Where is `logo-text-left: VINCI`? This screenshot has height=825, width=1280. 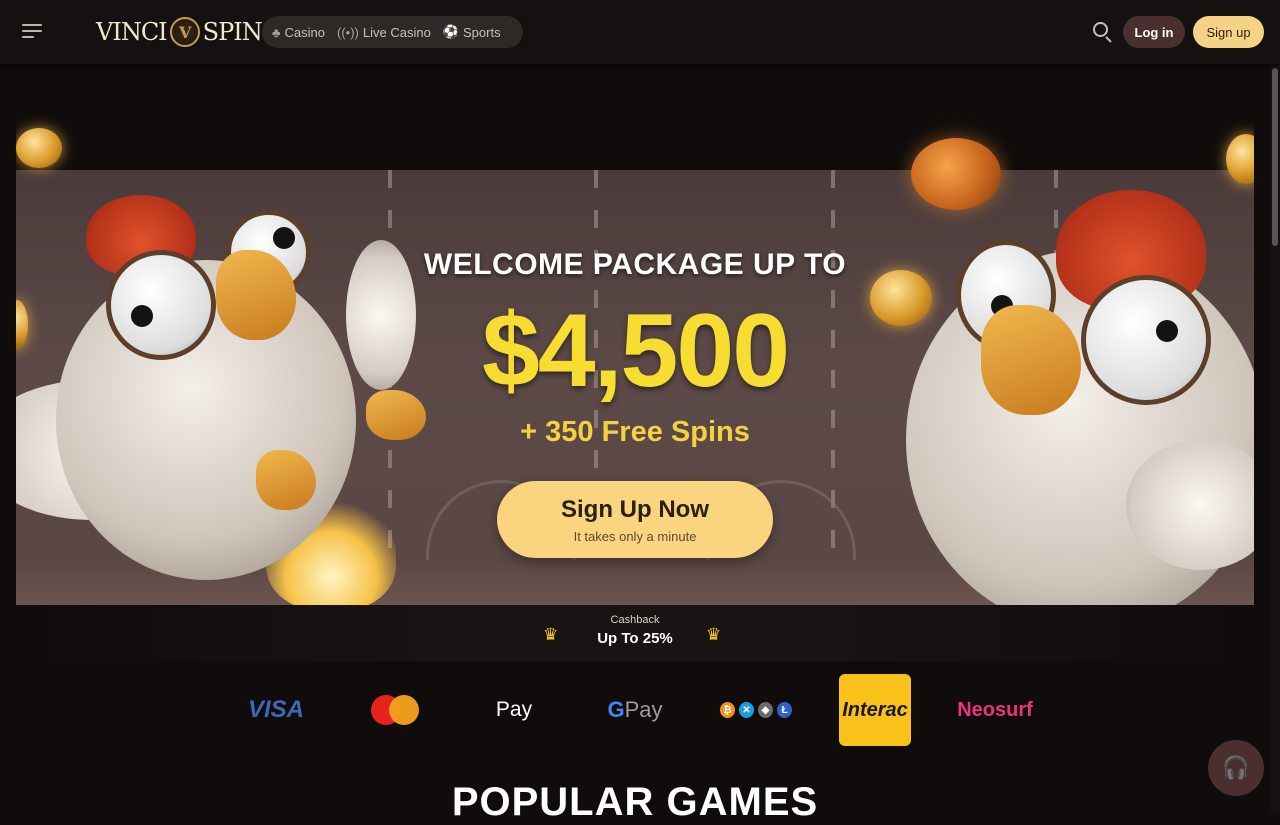
logo-text-left: VINCI is located at coordinates (132, 32).